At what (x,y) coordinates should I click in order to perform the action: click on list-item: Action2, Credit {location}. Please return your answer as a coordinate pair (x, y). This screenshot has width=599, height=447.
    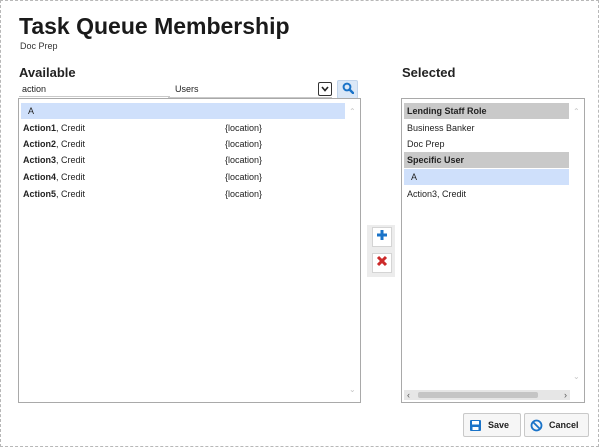
    Looking at the image, I should click on (183, 144).